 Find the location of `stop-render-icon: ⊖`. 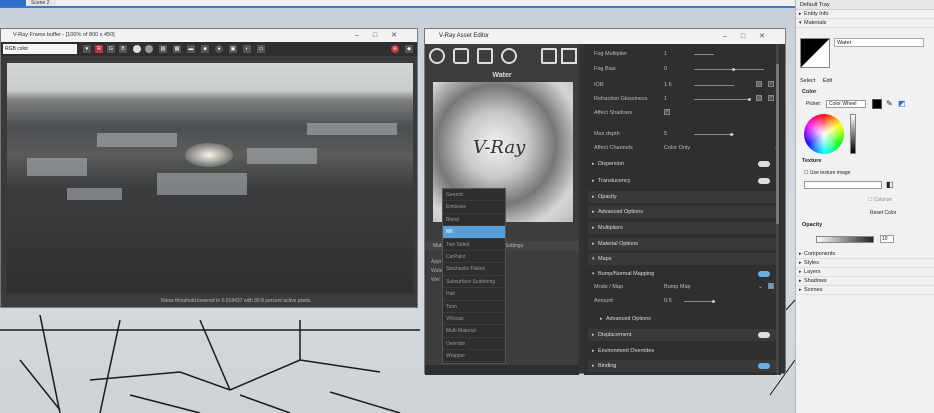

stop-render-icon: ⊖ is located at coordinates (395, 49).